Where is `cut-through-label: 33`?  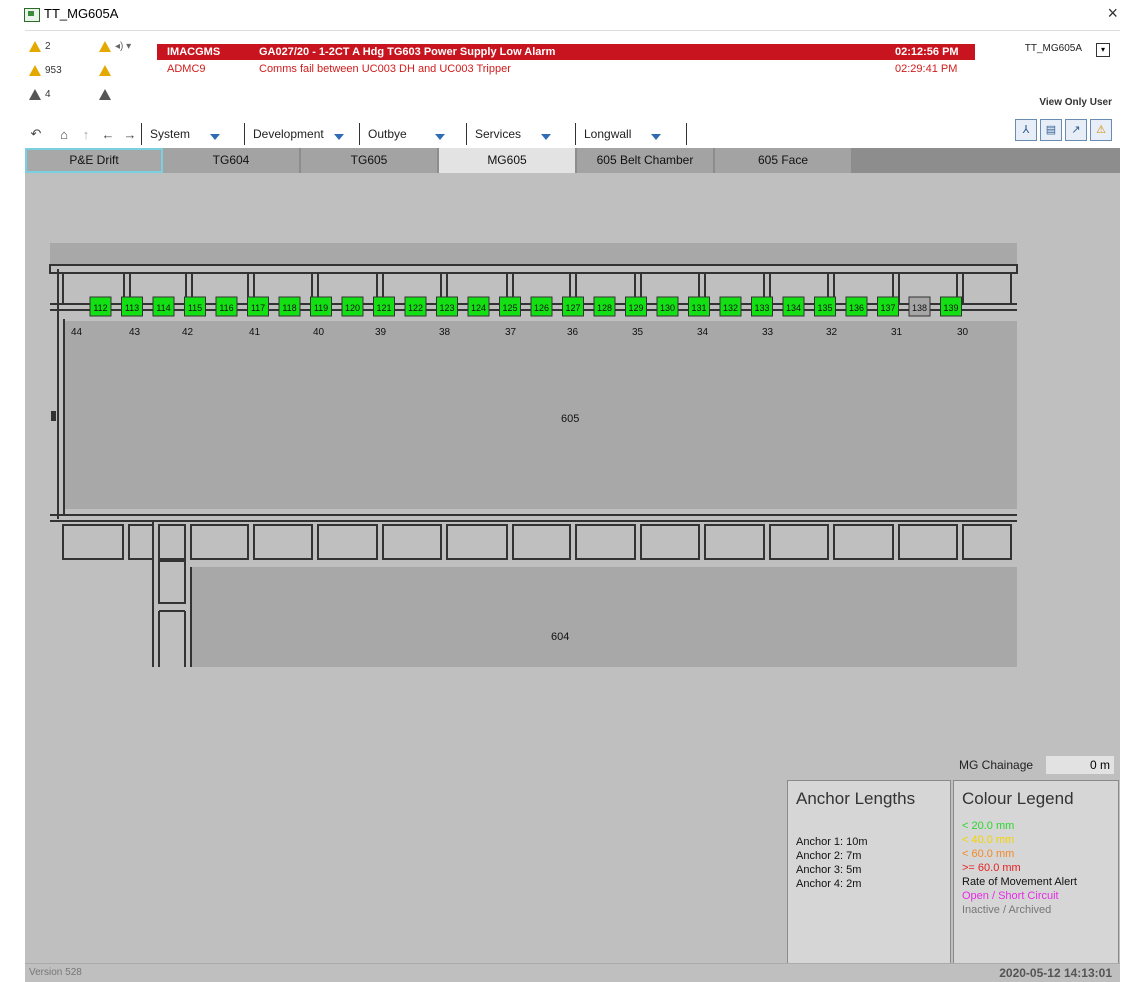
cut-through-label: 33 is located at coordinates (768, 332).